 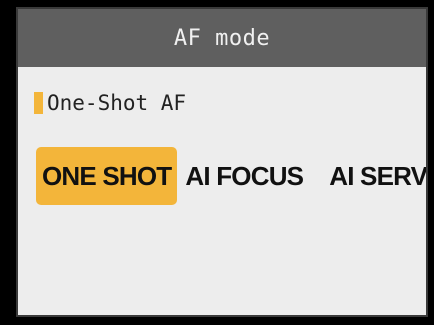 I want to click on current-setting-label: One-Shot AF, so click(x=117, y=103).